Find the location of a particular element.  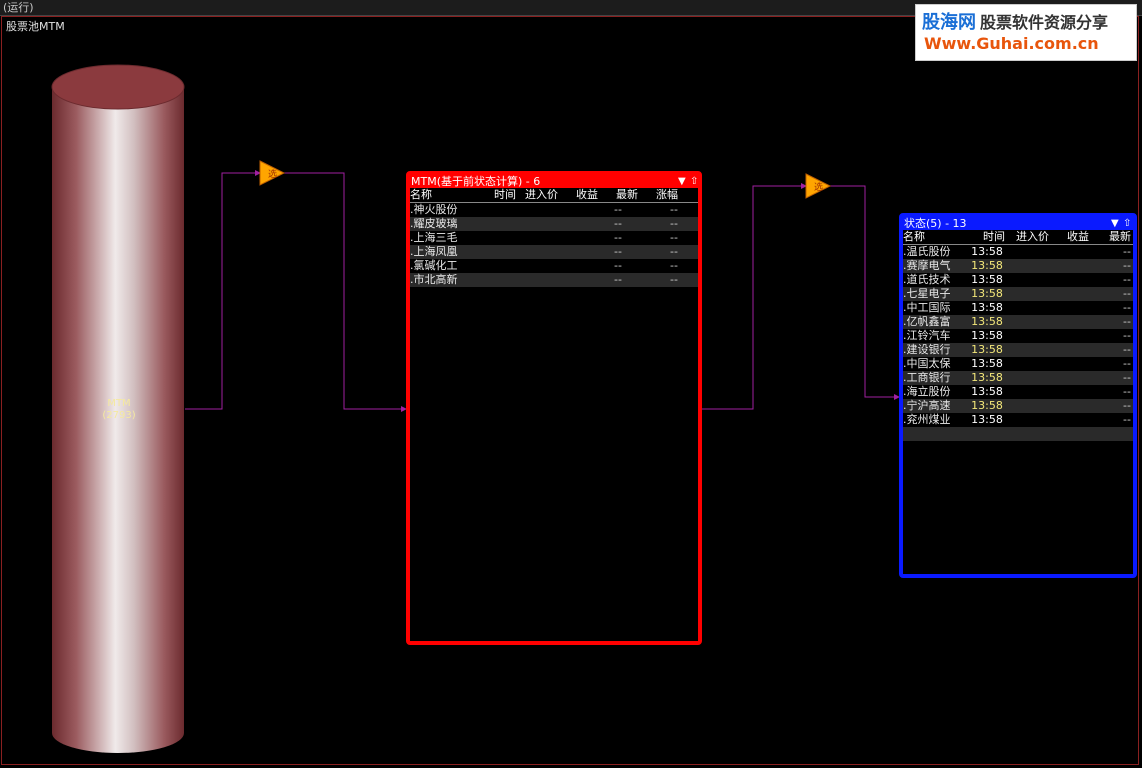

col-header-change: 涨幅 is located at coordinates (668, 195).